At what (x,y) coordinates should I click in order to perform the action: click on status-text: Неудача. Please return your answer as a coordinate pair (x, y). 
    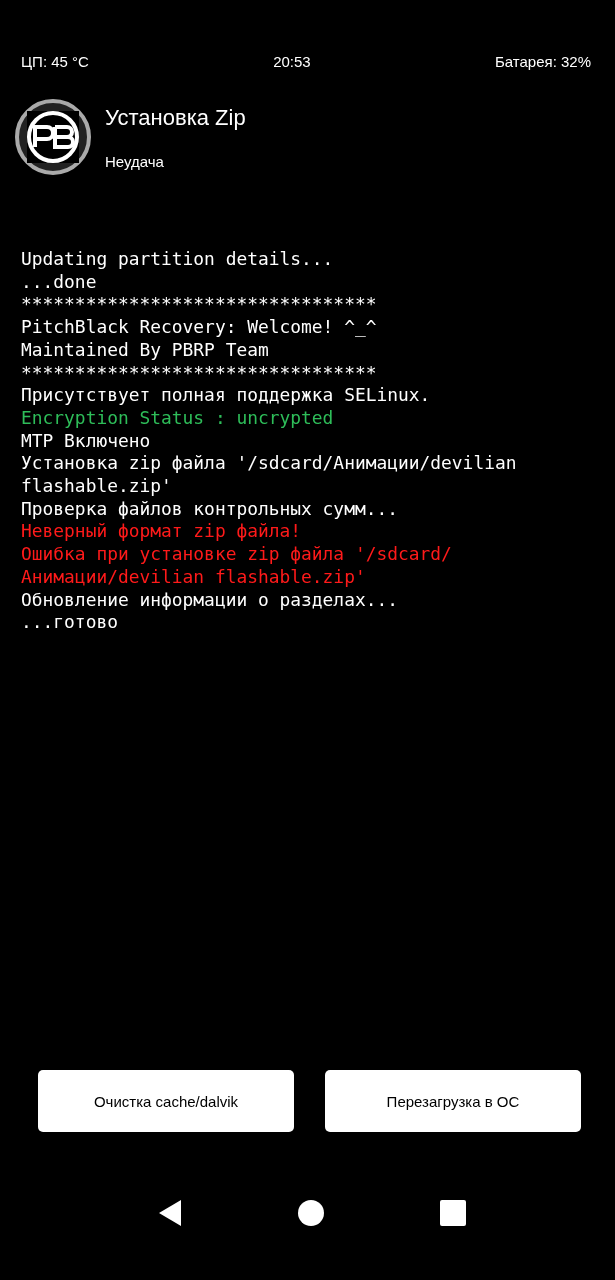
    Looking at the image, I should click on (135, 161).